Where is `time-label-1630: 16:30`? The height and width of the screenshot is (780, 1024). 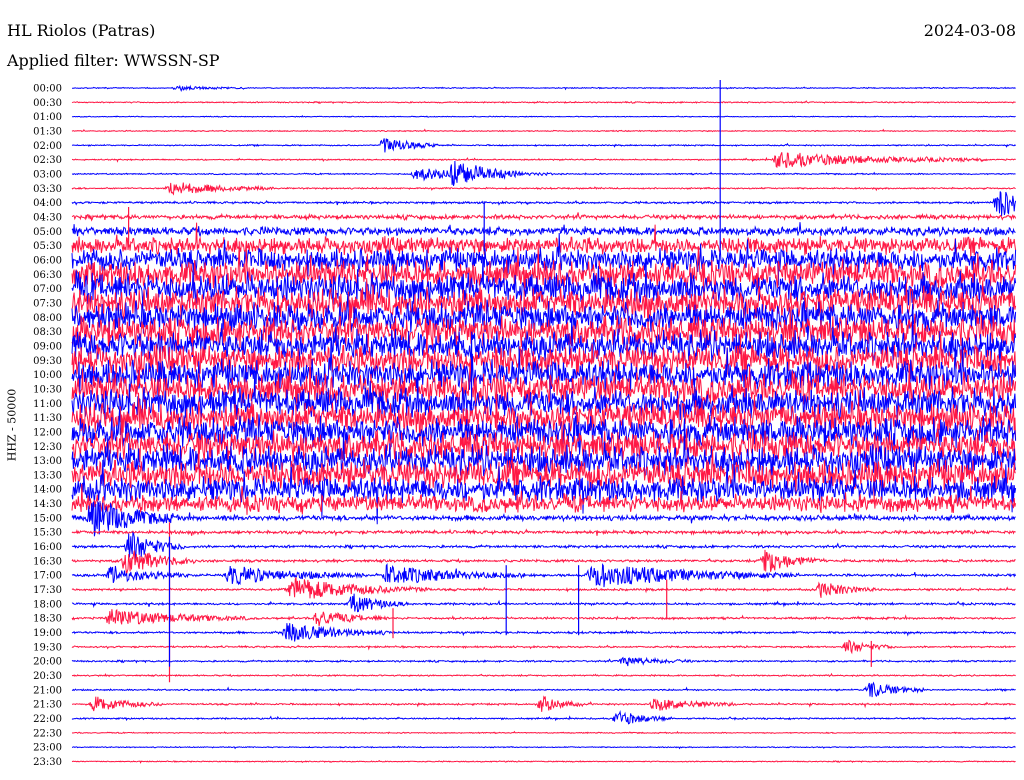
time-label-1630: 16:30 is located at coordinates (47, 561).